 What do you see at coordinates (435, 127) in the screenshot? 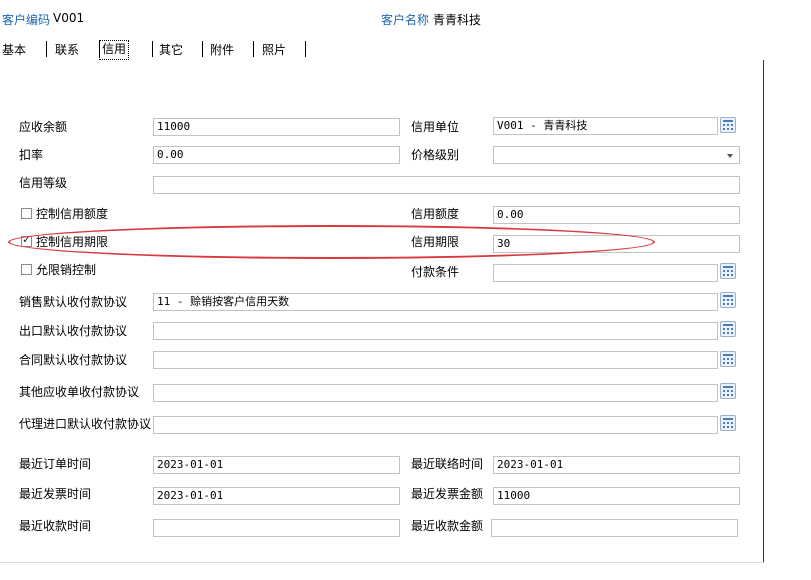
I see `credit-unit-label: 信用单位` at bounding box center [435, 127].